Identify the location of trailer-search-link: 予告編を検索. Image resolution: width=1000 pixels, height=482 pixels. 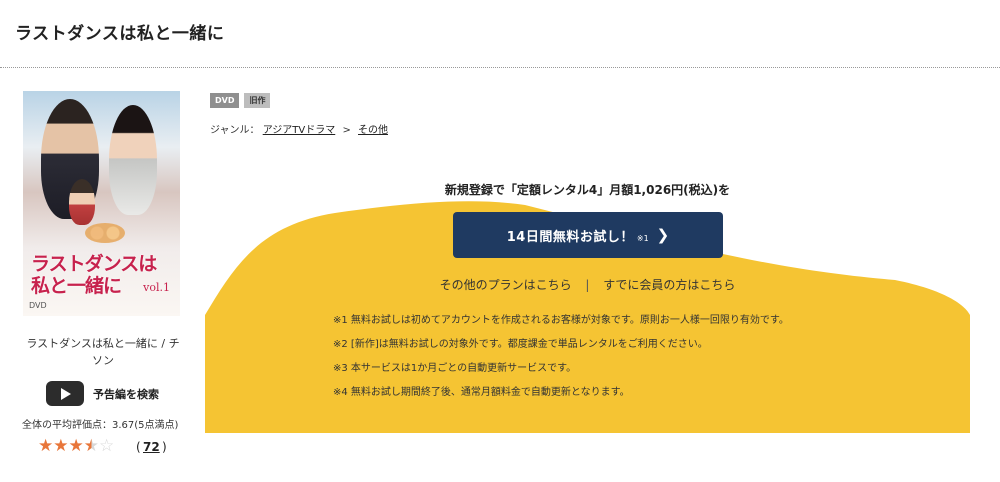
(126, 394).